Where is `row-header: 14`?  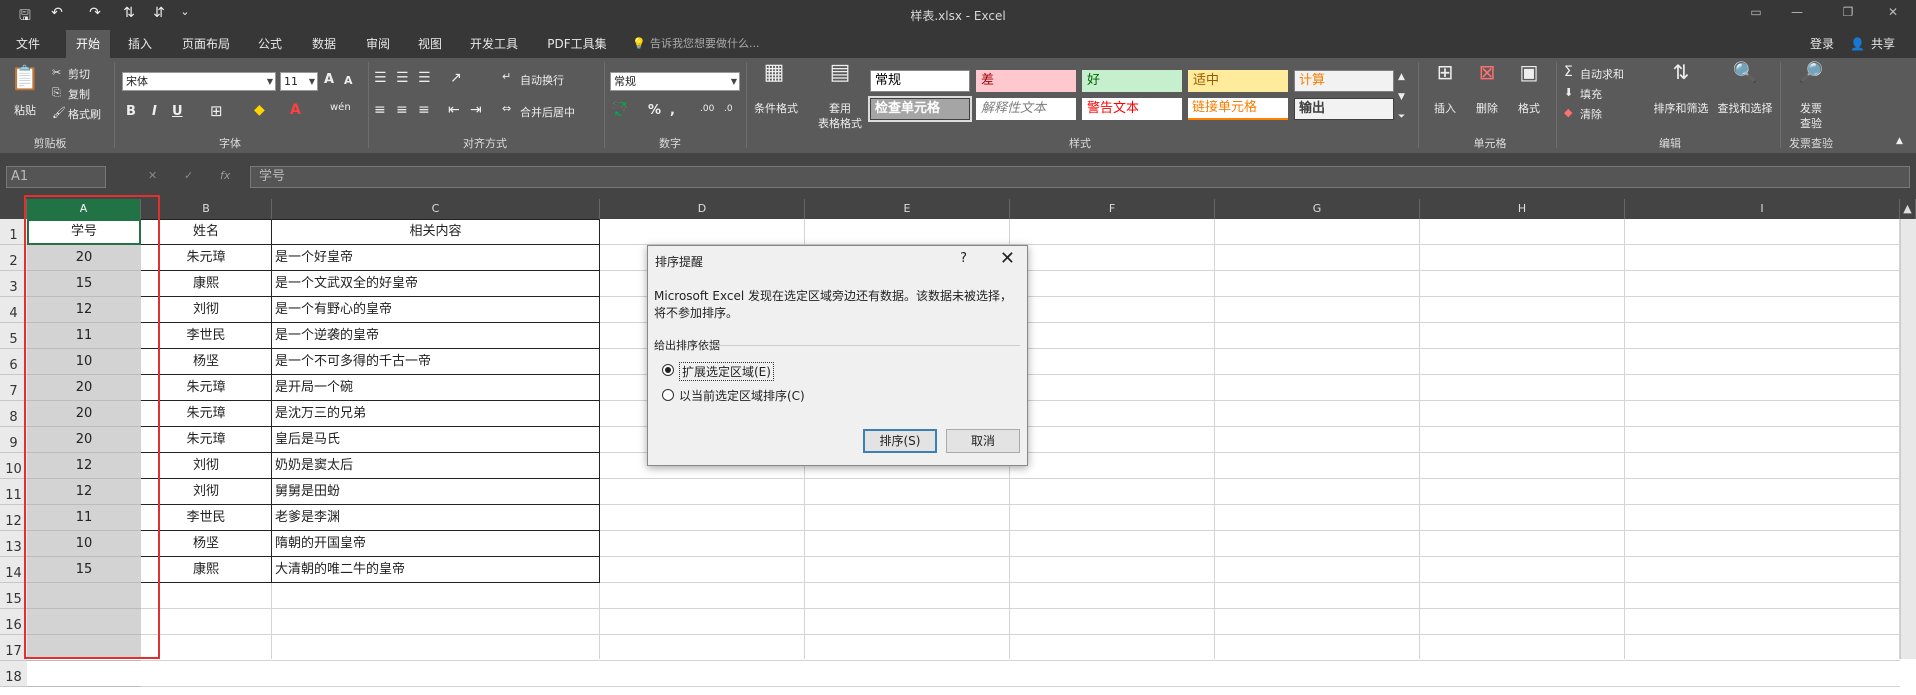
row-header: 14 is located at coordinates (13, 570).